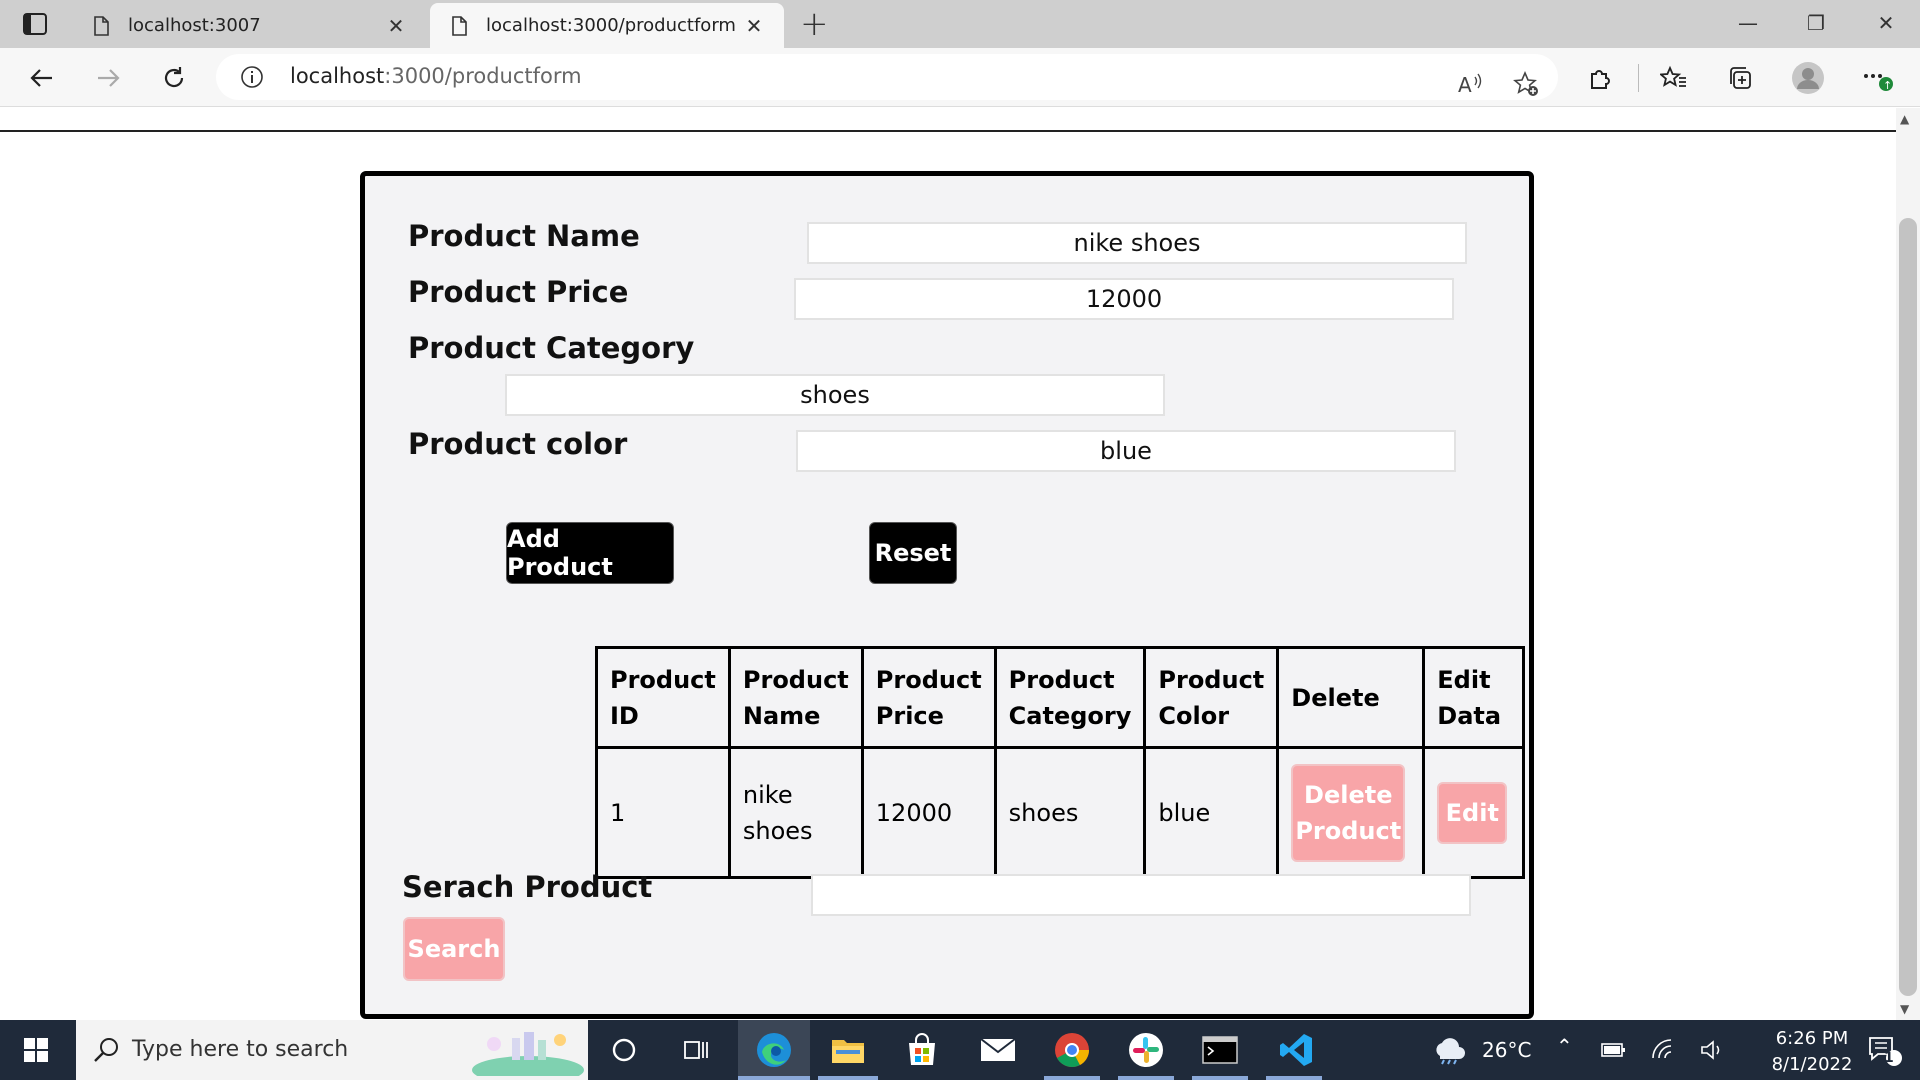  What do you see at coordinates (1886, 23) in the screenshot?
I see `close-window-button: ✕` at bounding box center [1886, 23].